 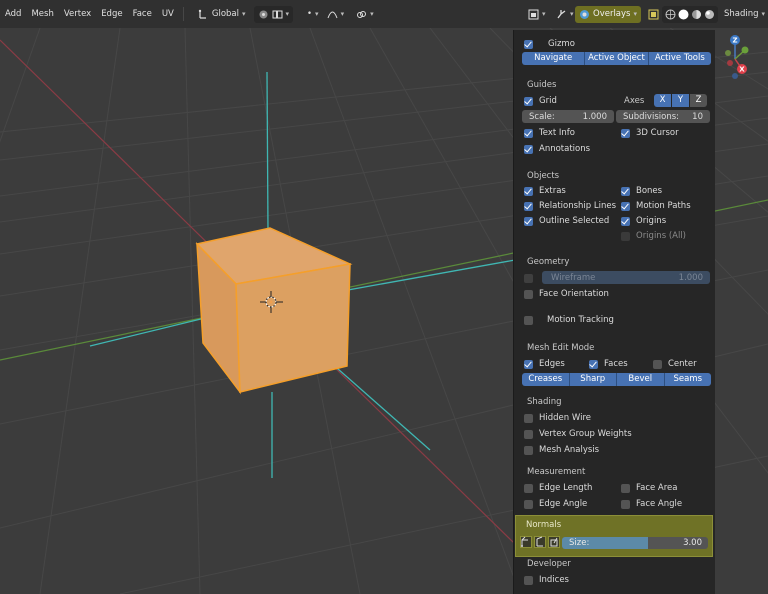 What do you see at coordinates (608, 14) in the screenshot?
I see `overlays-dropdown: Overlays ▾` at bounding box center [608, 14].